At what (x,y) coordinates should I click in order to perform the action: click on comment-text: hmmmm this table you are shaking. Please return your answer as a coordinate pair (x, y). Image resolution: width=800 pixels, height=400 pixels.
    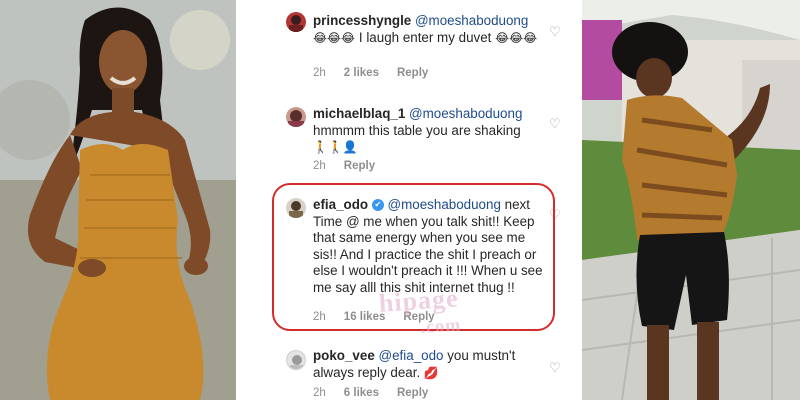
    Looking at the image, I should click on (417, 130).